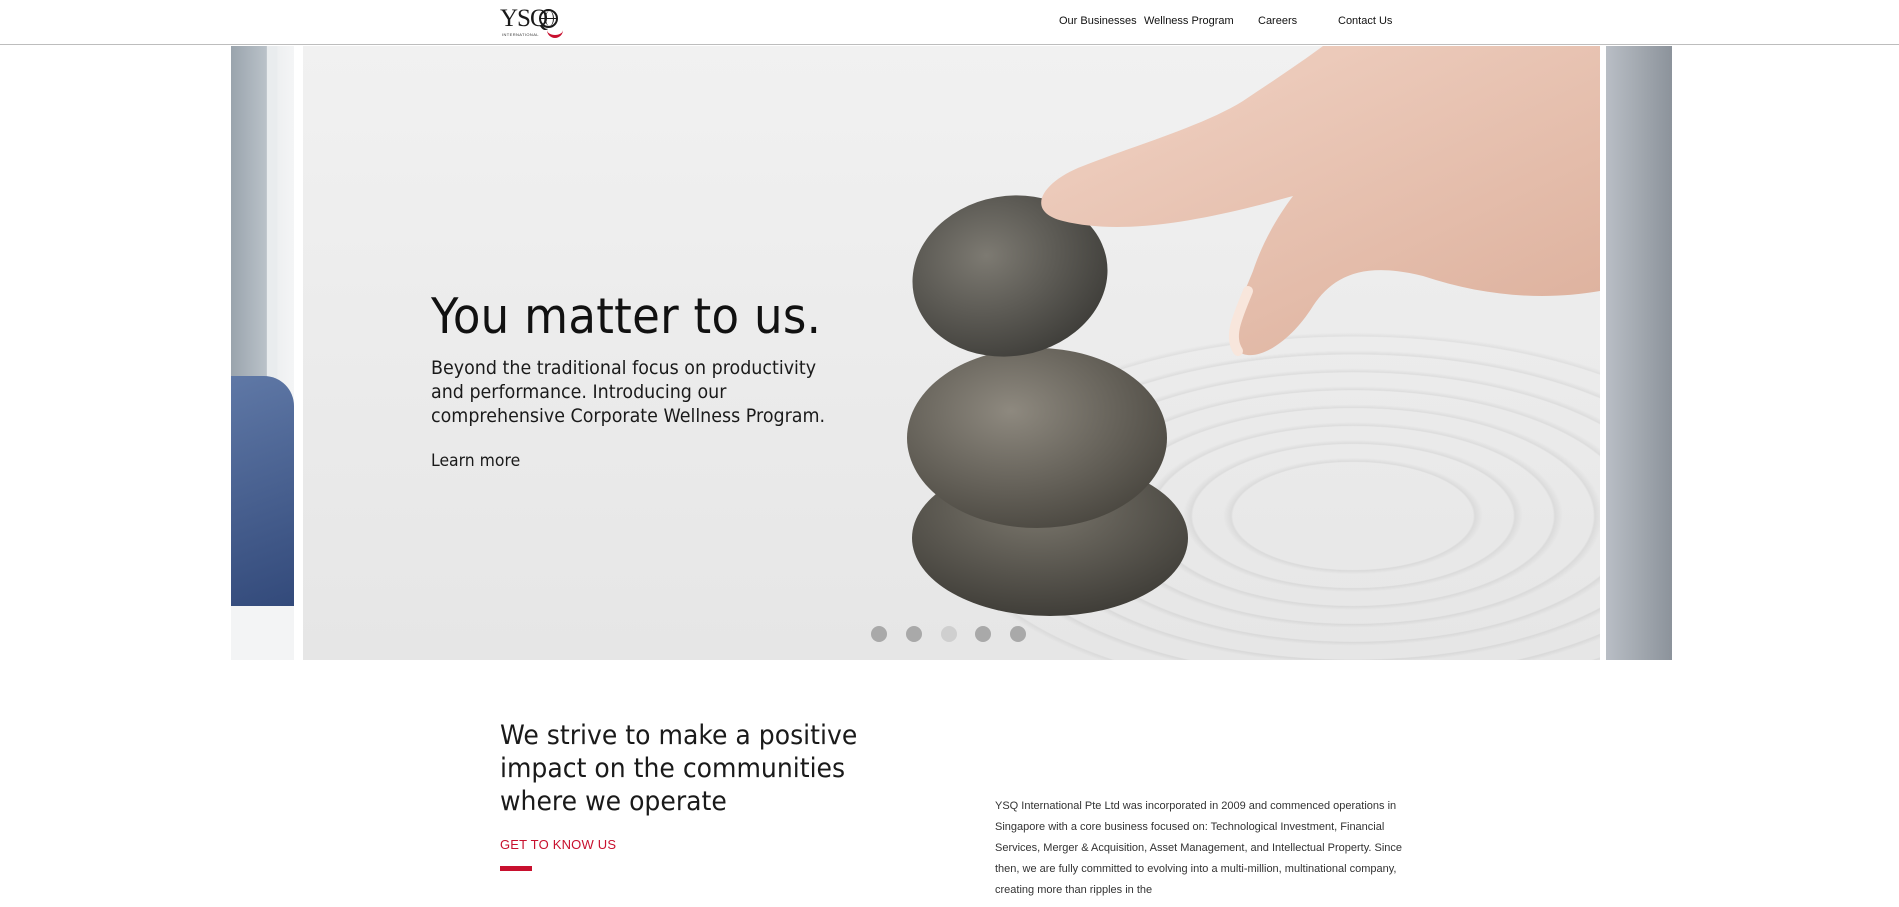 The image size is (1899, 907). Describe the element at coordinates (548, 18) in the screenshot. I see `globe-icon` at that location.